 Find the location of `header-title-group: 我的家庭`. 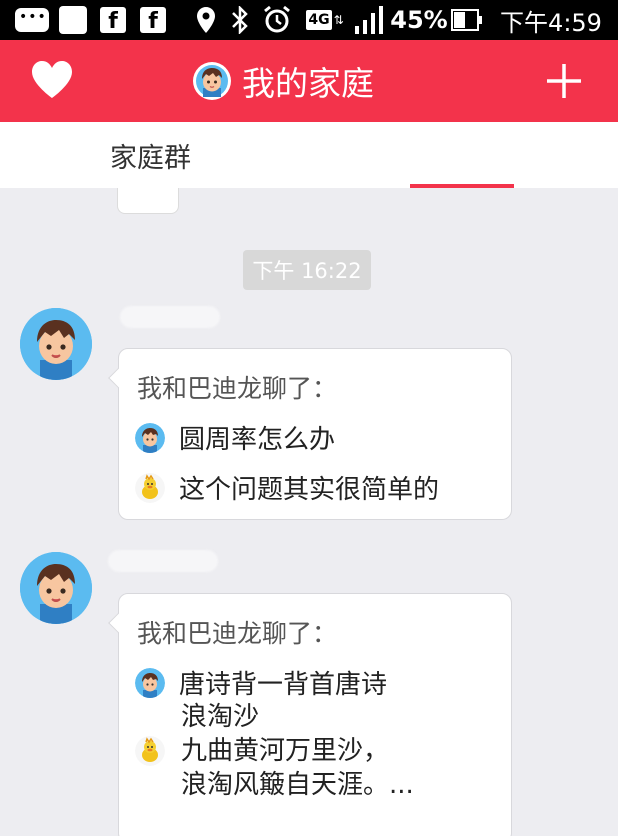

header-title-group: 我的家庭 is located at coordinates (283, 81).